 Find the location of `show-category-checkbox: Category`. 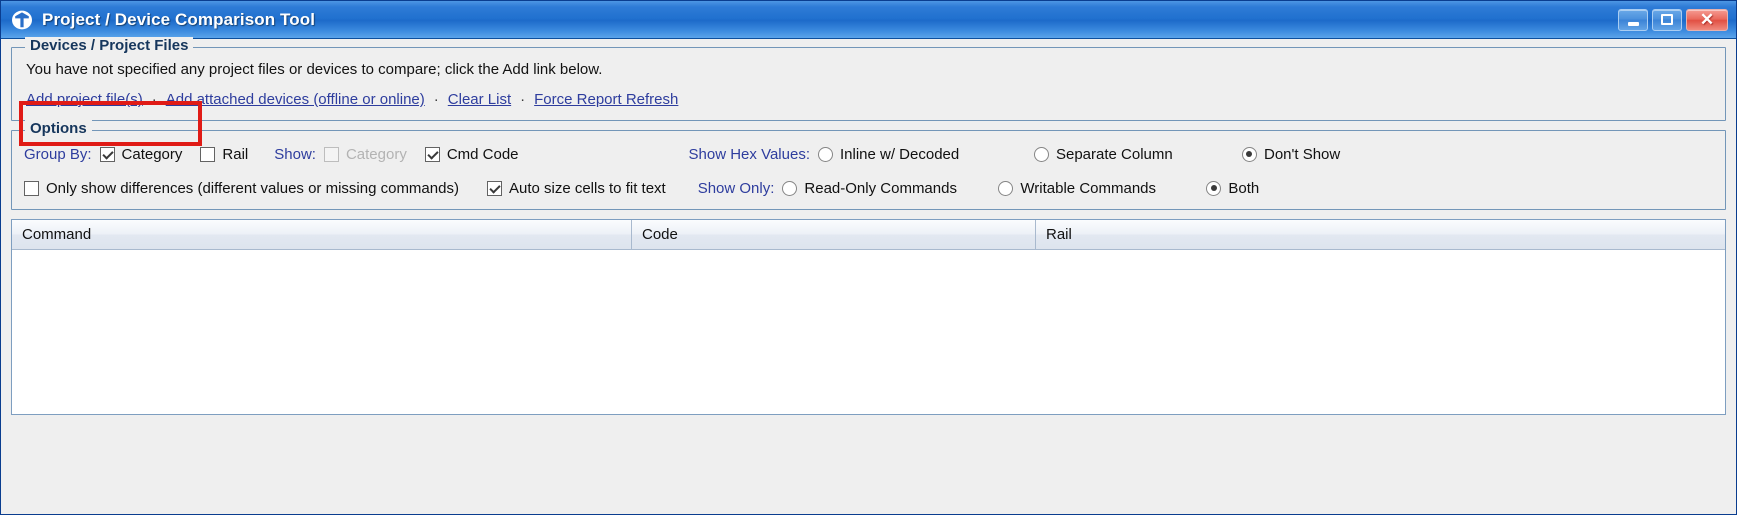

show-category-checkbox: Category is located at coordinates (365, 154).